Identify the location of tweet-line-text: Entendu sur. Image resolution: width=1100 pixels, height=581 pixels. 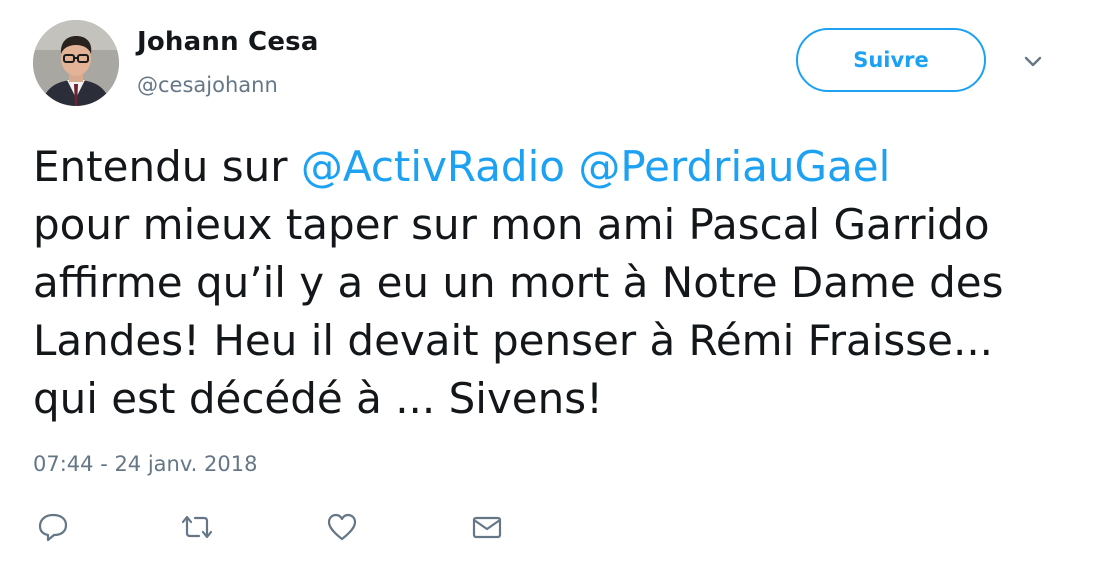
(167, 166).